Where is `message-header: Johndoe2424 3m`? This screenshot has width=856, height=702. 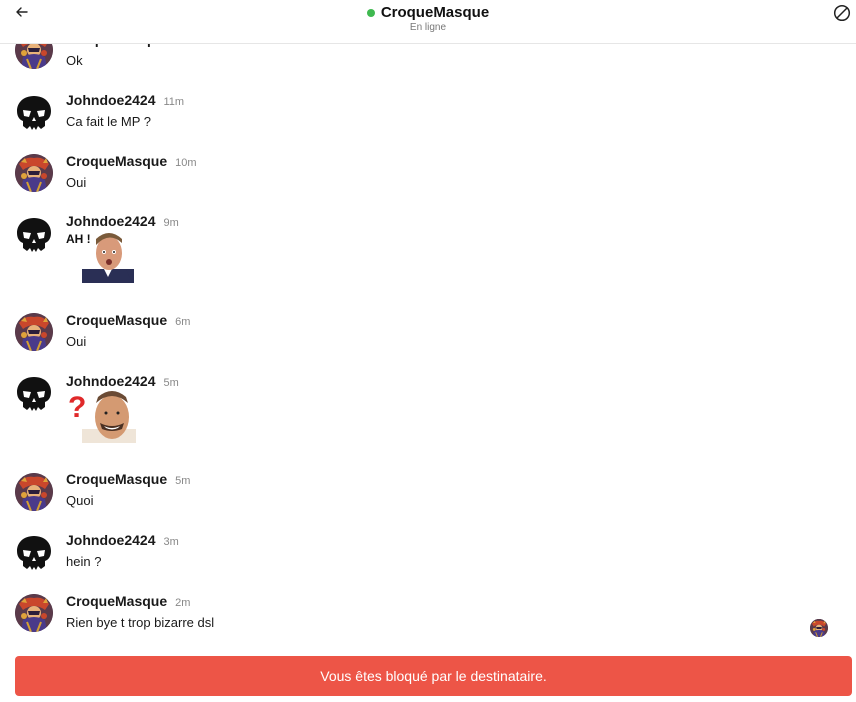
message-header: Johndoe2424 3m is located at coordinates (122, 540).